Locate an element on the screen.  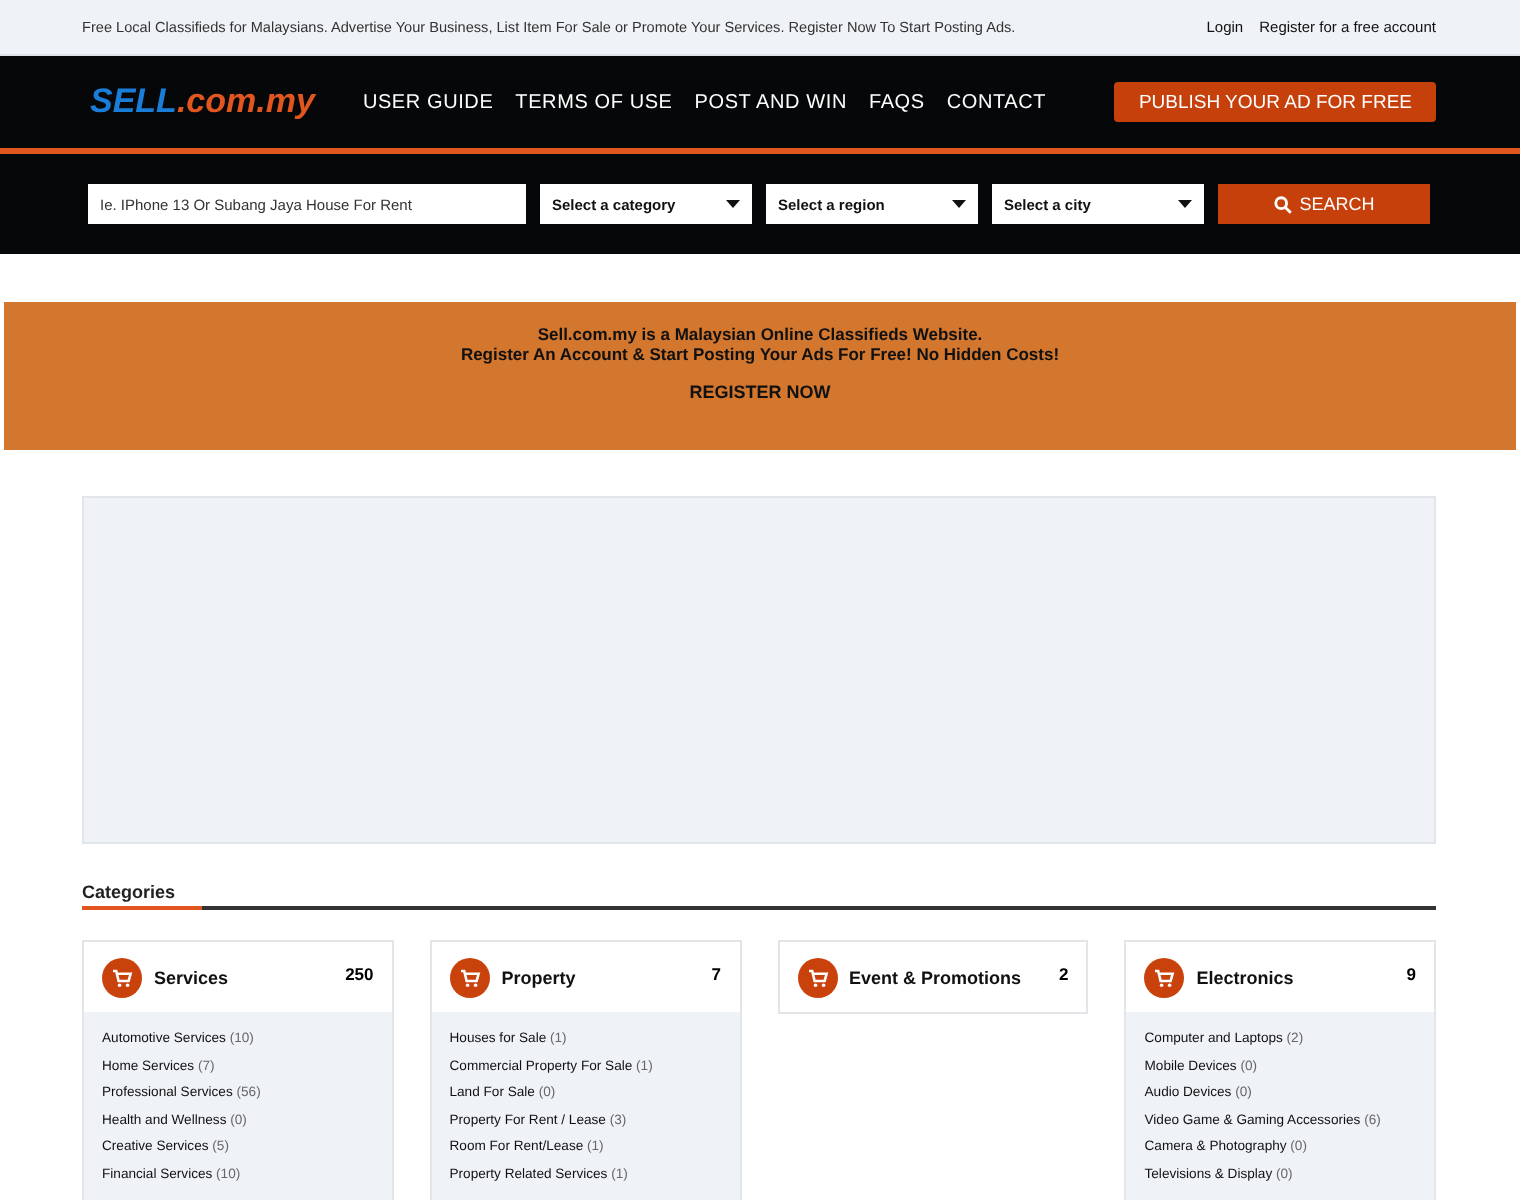
category-count: 9 is located at coordinates (1411, 974).